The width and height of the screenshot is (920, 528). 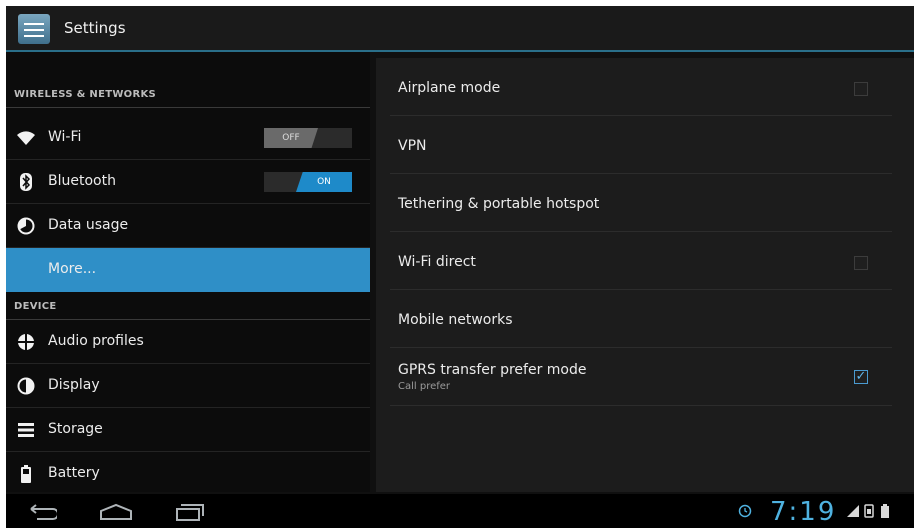 I want to click on sidebar-item-label: Data usage, so click(x=88, y=225).